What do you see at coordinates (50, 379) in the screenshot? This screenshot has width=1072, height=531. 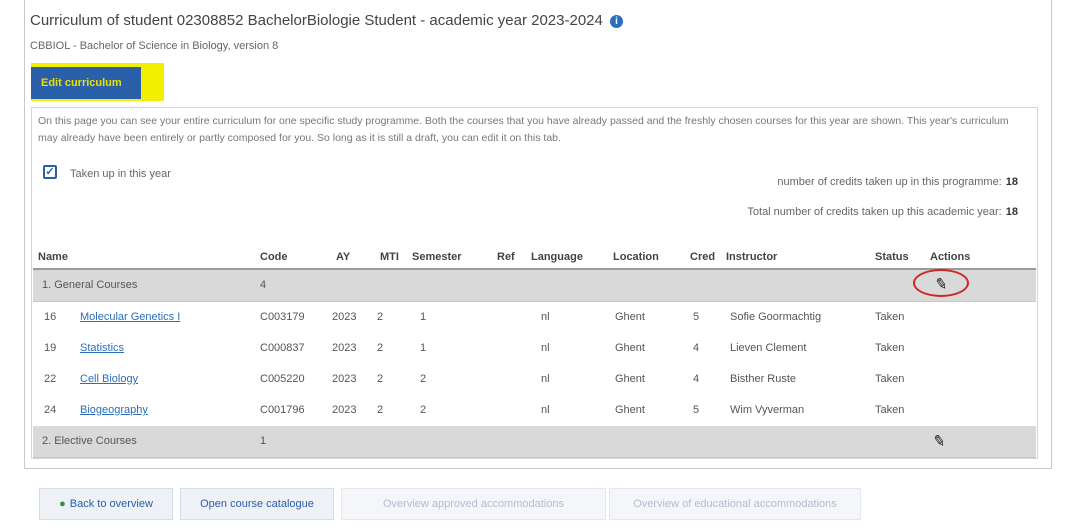 I see `row-number: 22` at bounding box center [50, 379].